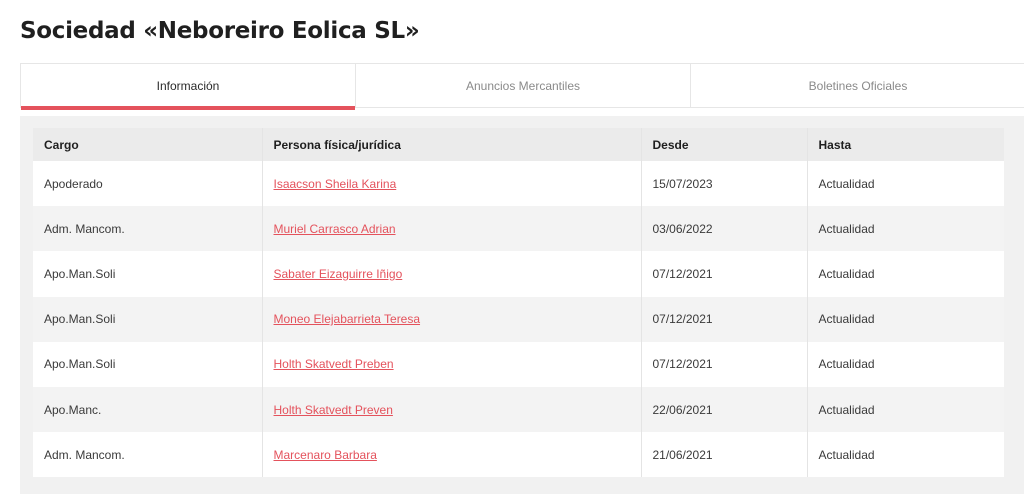 The height and width of the screenshot is (494, 1024). I want to click on cell-persona: Marcenaro Barbara, so click(451, 455).